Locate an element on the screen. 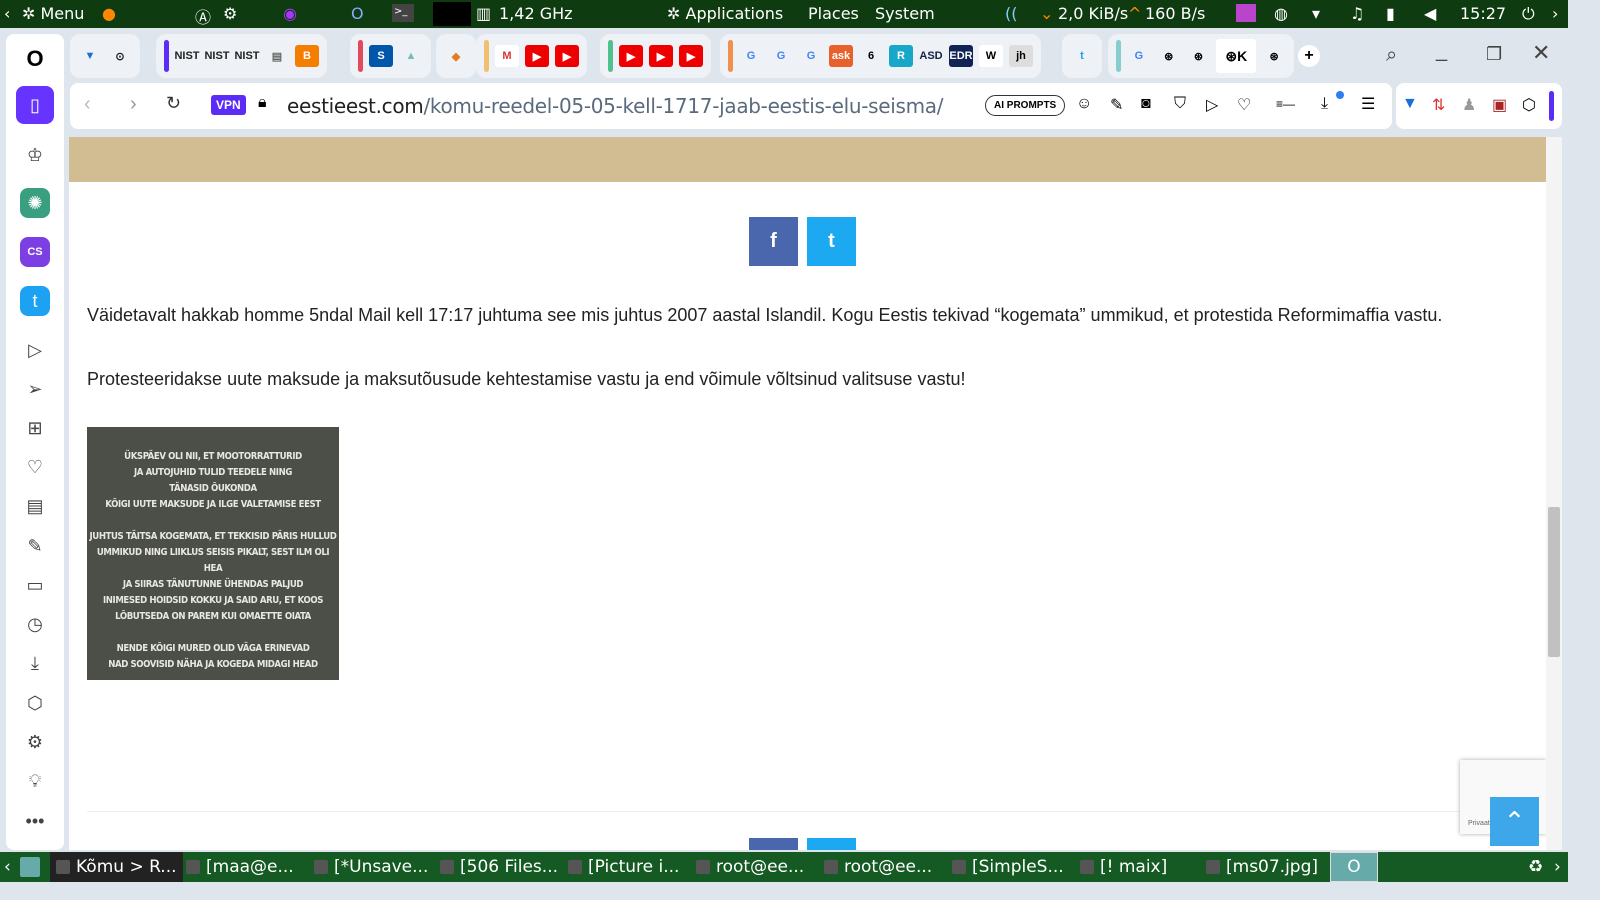 The width and height of the screenshot is (1600, 900). applications-menu: ✲ Applications is located at coordinates (725, 13).